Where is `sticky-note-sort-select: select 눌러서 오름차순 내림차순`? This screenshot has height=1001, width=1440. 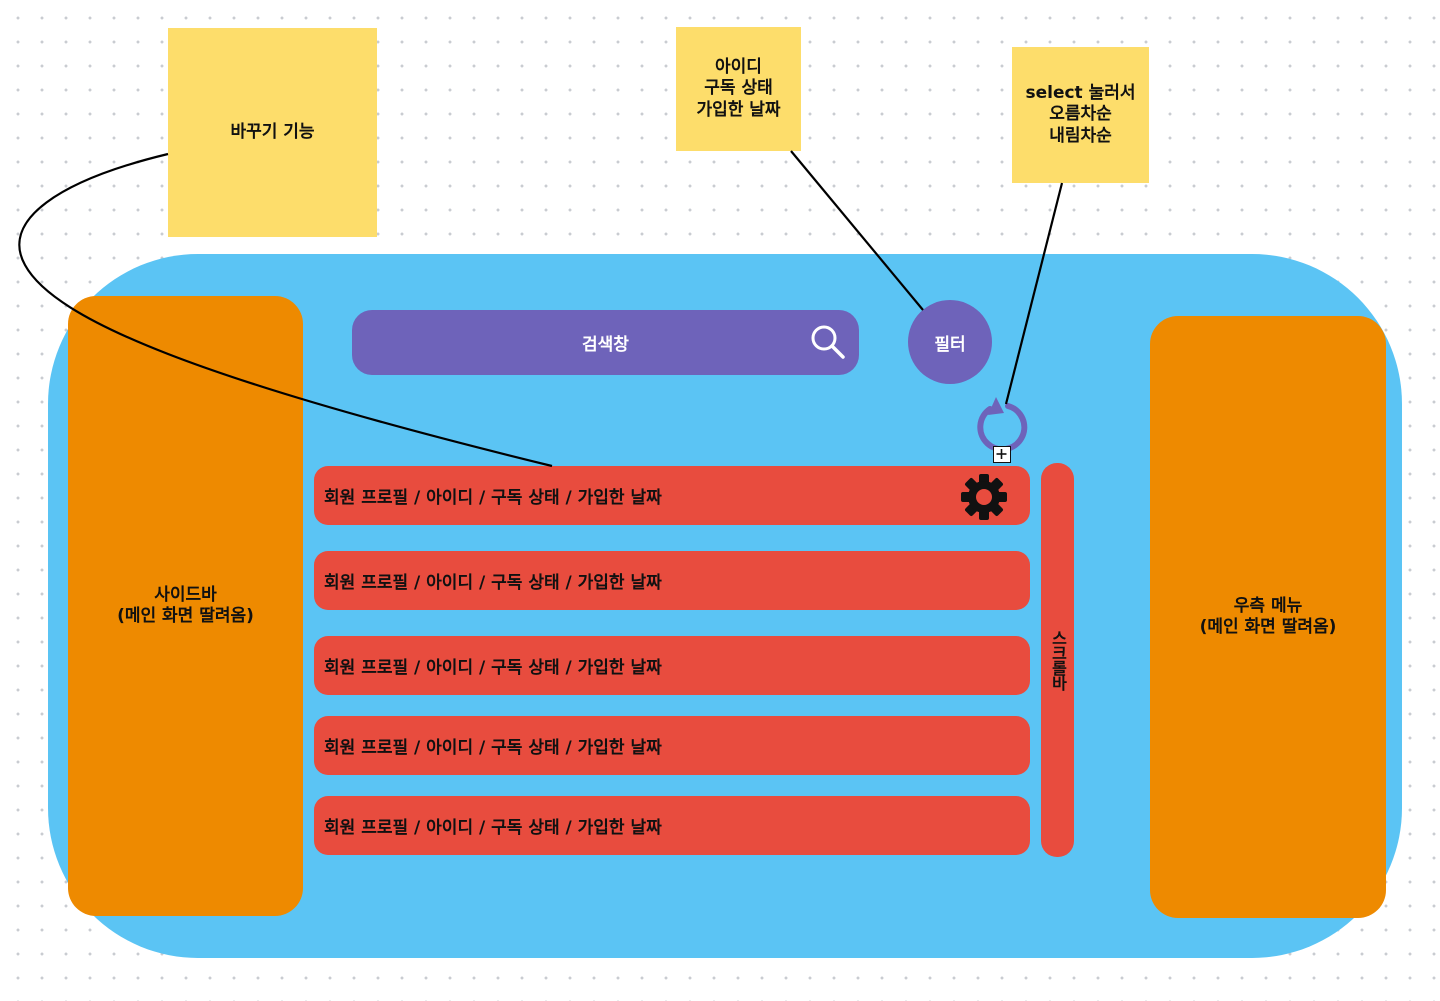 sticky-note-sort-select: select 눌러서 오름차순 내림차순 is located at coordinates (1080, 115).